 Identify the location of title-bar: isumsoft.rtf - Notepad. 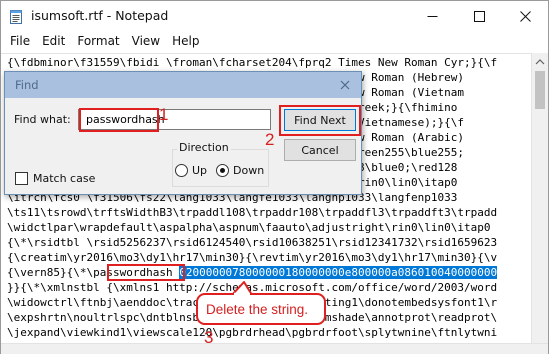
(274, 16).